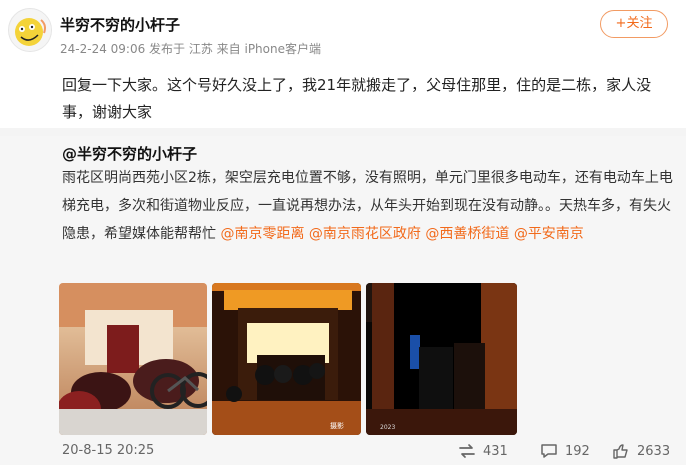  Describe the element at coordinates (495, 451) in the screenshot. I see `repost-count: 431` at that location.